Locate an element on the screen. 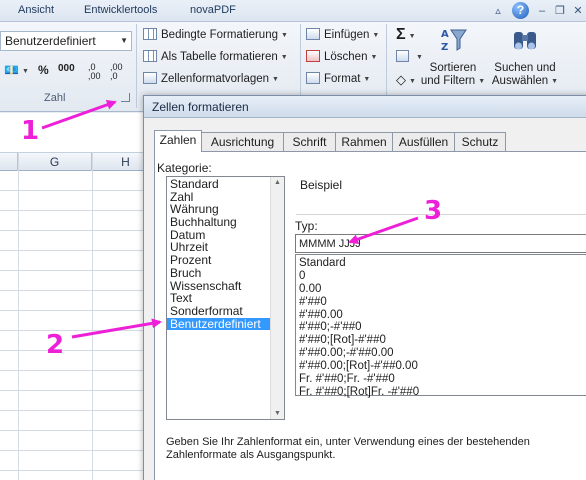  category-item: Bruch is located at coordinates (225, 273).